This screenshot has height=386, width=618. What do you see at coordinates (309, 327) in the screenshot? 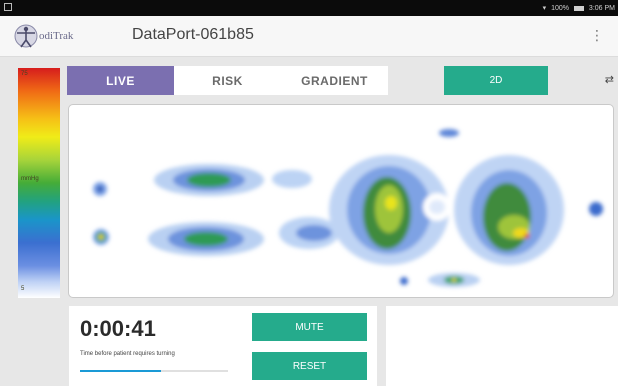
I see `mute-button: MUTE` at bounding box center [309, 327].